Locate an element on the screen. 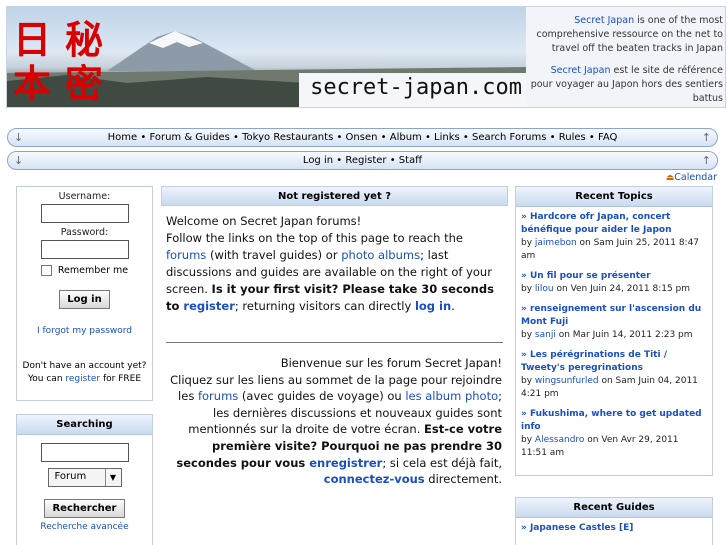  nav-item-faq: FAQ is located at coordinates (607, 137).